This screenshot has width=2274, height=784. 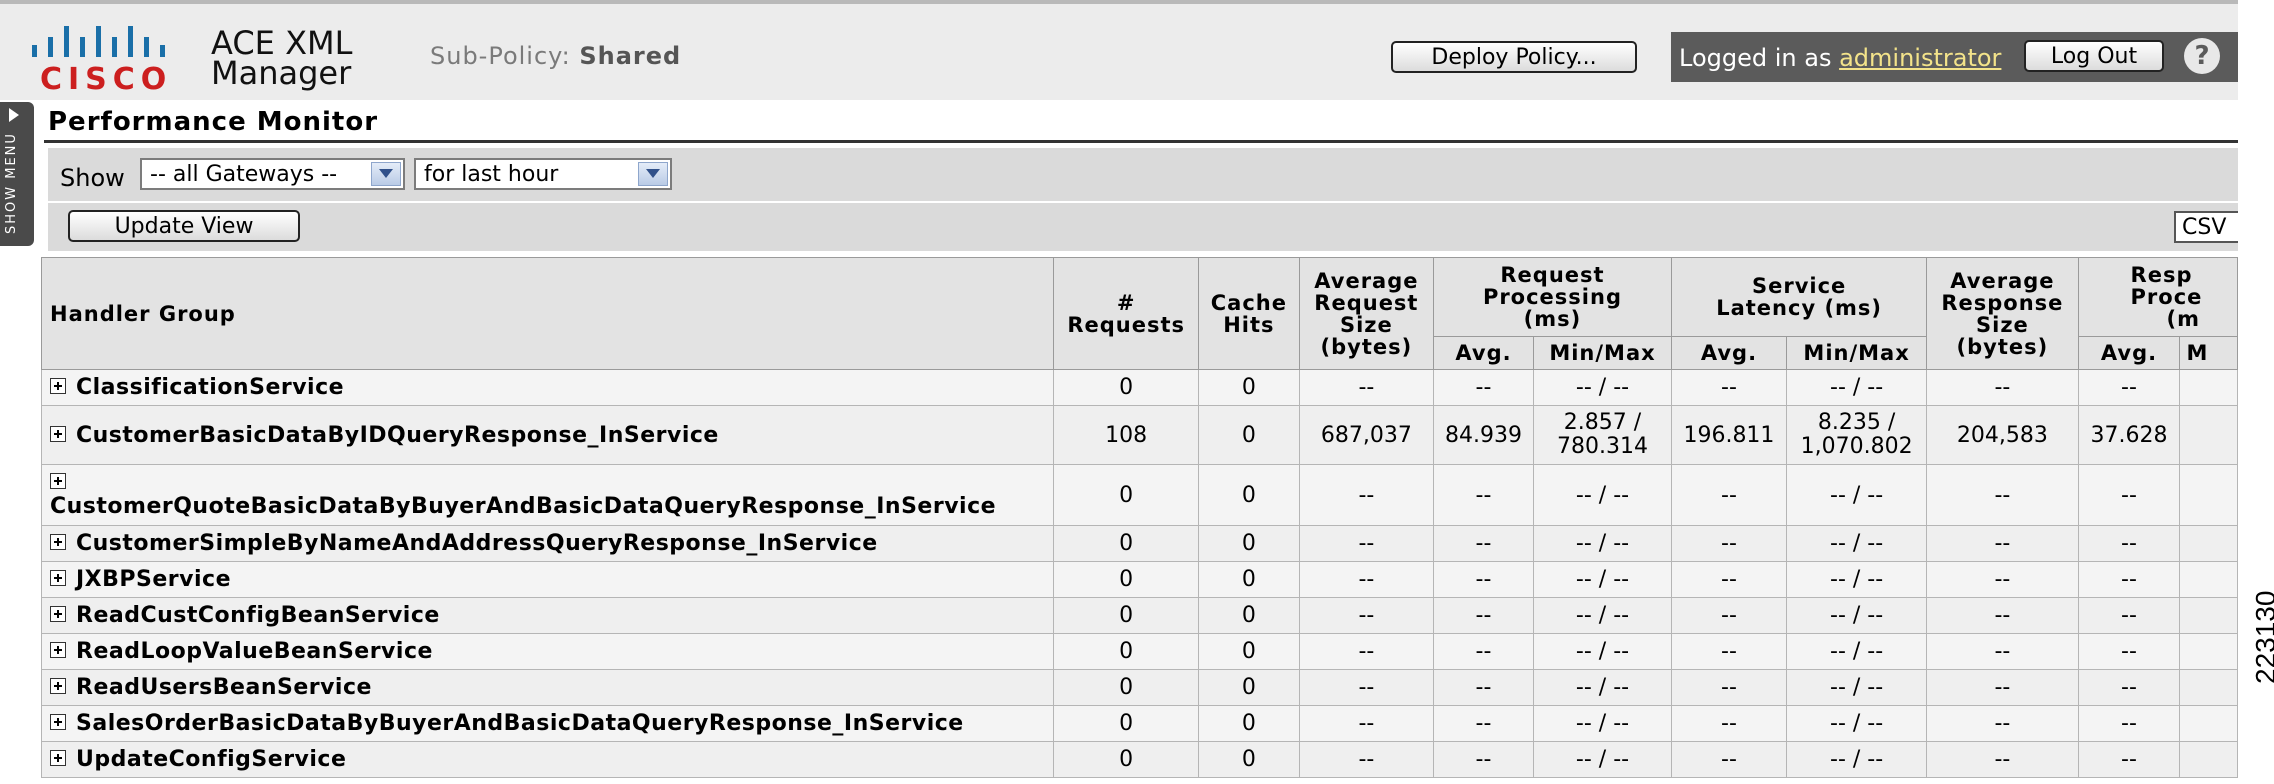 What do you see at coordinates (2202, 56) in the screenshot?
I see `help-icon: ?` at bounding box center [2202, 56].